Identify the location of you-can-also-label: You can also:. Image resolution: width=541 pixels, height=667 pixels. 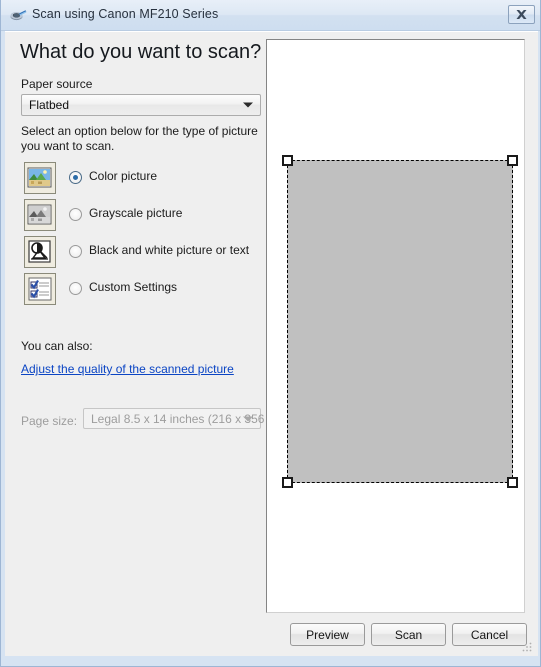
(57, 346).